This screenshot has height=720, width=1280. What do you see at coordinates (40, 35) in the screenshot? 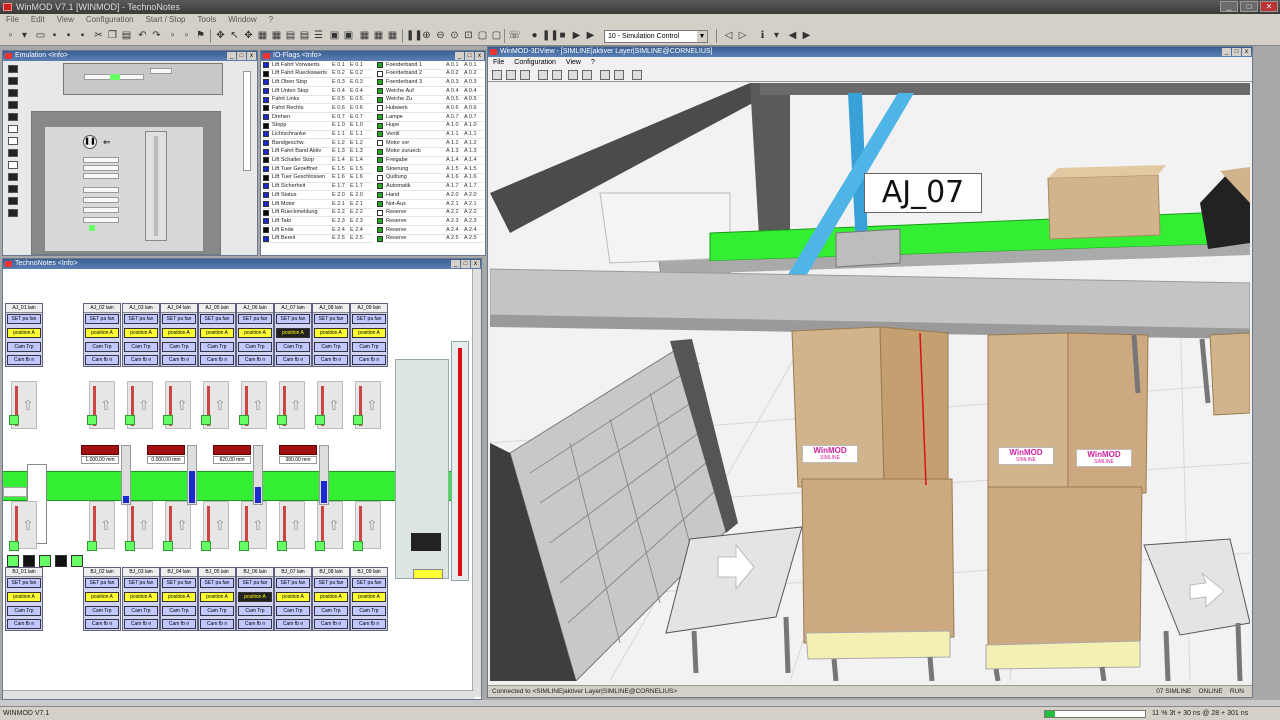
I see `open-icon: ▭` at bounding box center [40, 35].